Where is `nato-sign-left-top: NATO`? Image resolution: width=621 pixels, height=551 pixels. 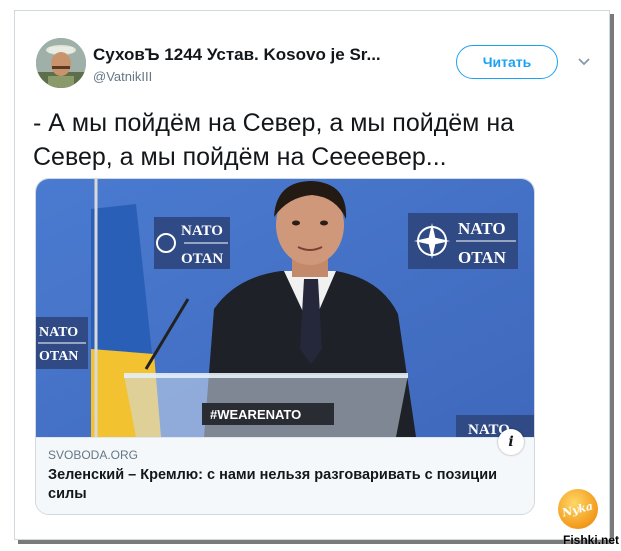 nato-sign-left-top: NATO is located at coordinates (58, 332).